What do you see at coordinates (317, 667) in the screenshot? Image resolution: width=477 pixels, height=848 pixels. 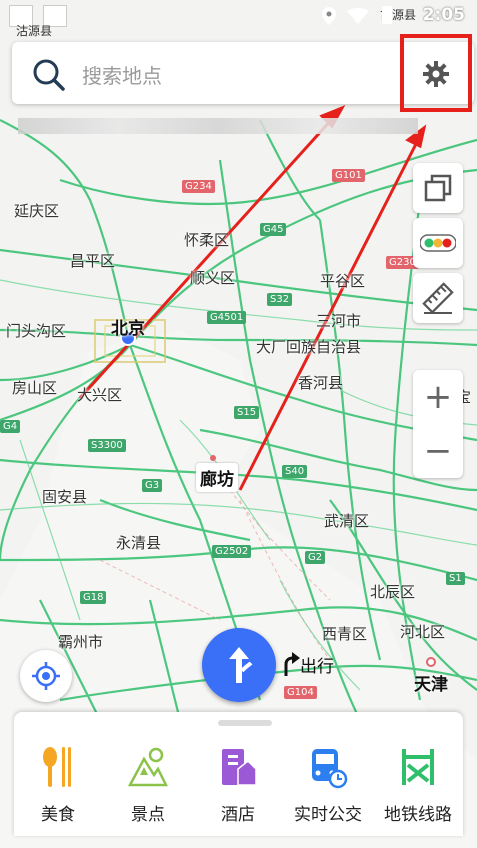 I see `travel-label: 出行` at bounding box center [317, 667].